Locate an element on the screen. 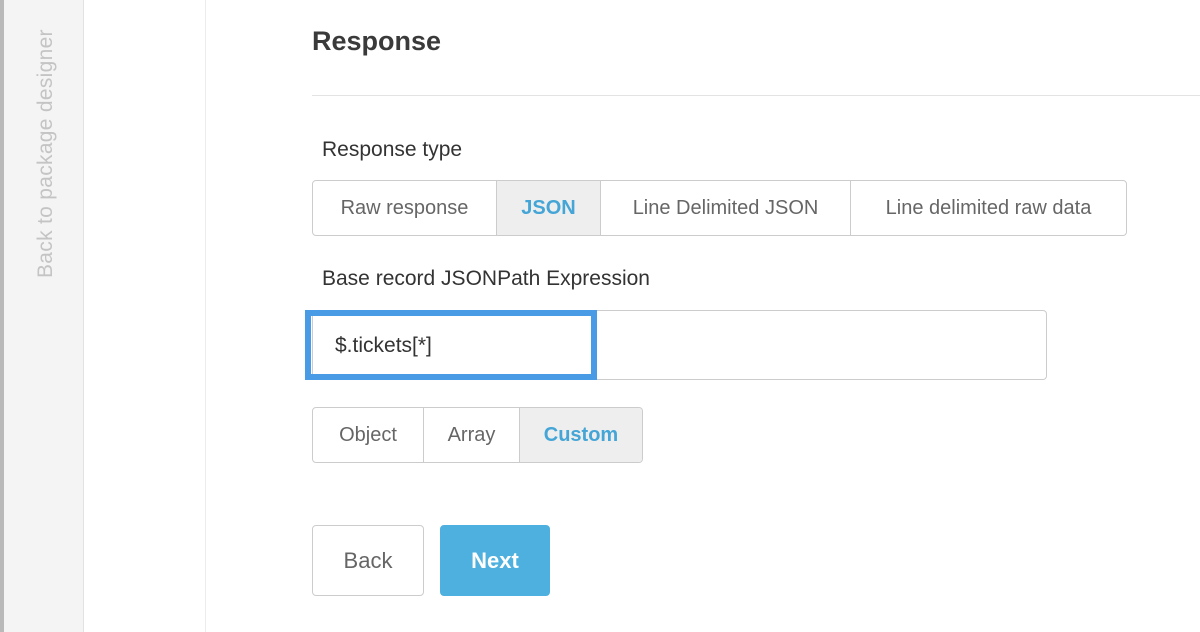 The width and height of the screenshot is (1200, 632). page-title: Response is located at coordinates (377, 41).